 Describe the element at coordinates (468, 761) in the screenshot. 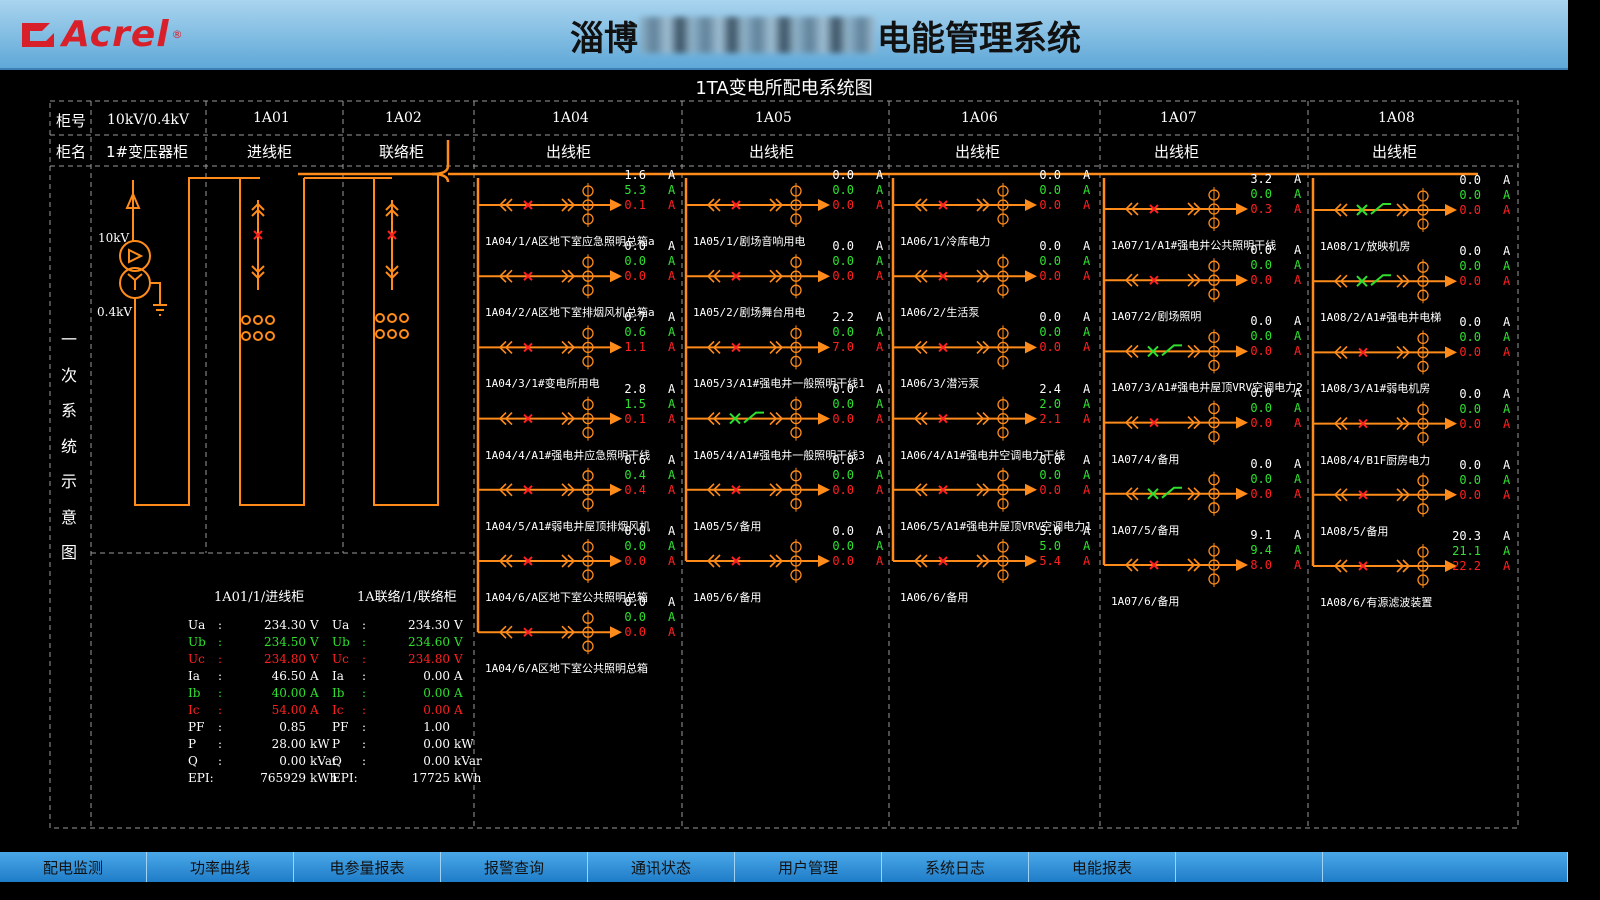

I see `meter-unit: kVar` at that location.